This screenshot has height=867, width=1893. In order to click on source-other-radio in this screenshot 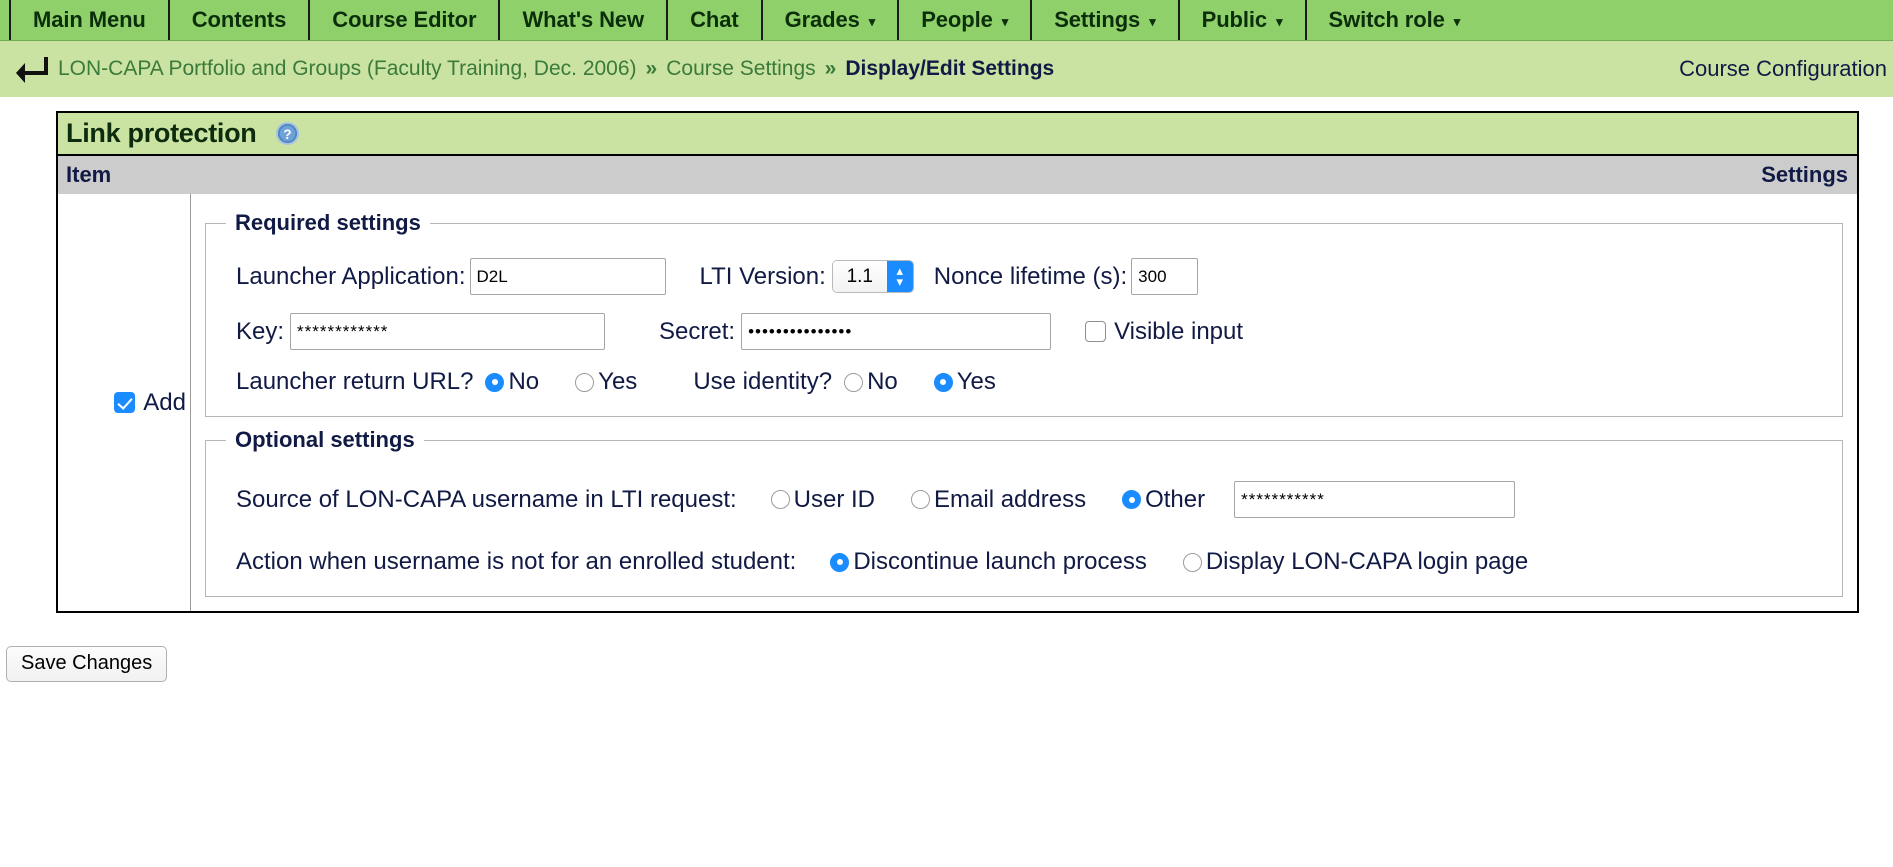, I will do `click(1132, 499)`.